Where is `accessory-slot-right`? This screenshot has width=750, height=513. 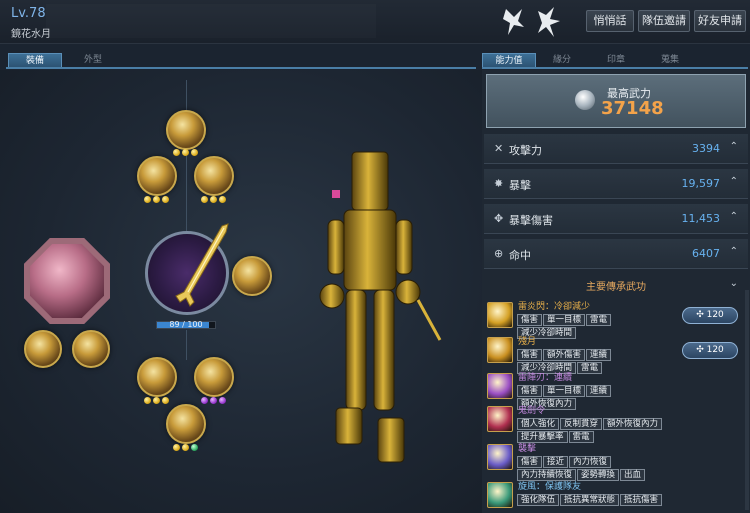
accessory-slot-right is located at coordinates (91, 349).